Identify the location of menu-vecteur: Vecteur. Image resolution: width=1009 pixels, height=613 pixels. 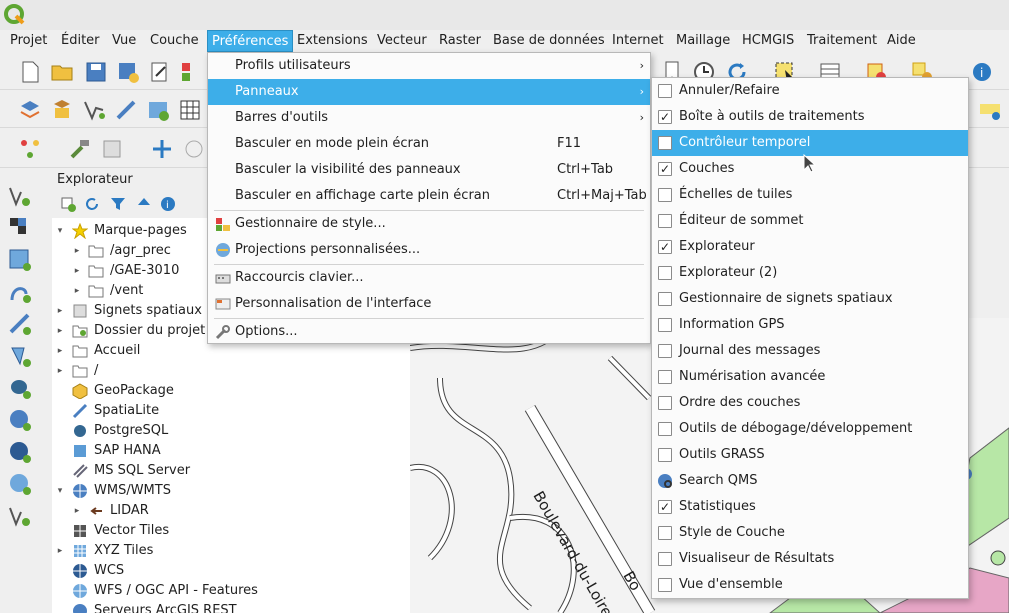
(402, 41).